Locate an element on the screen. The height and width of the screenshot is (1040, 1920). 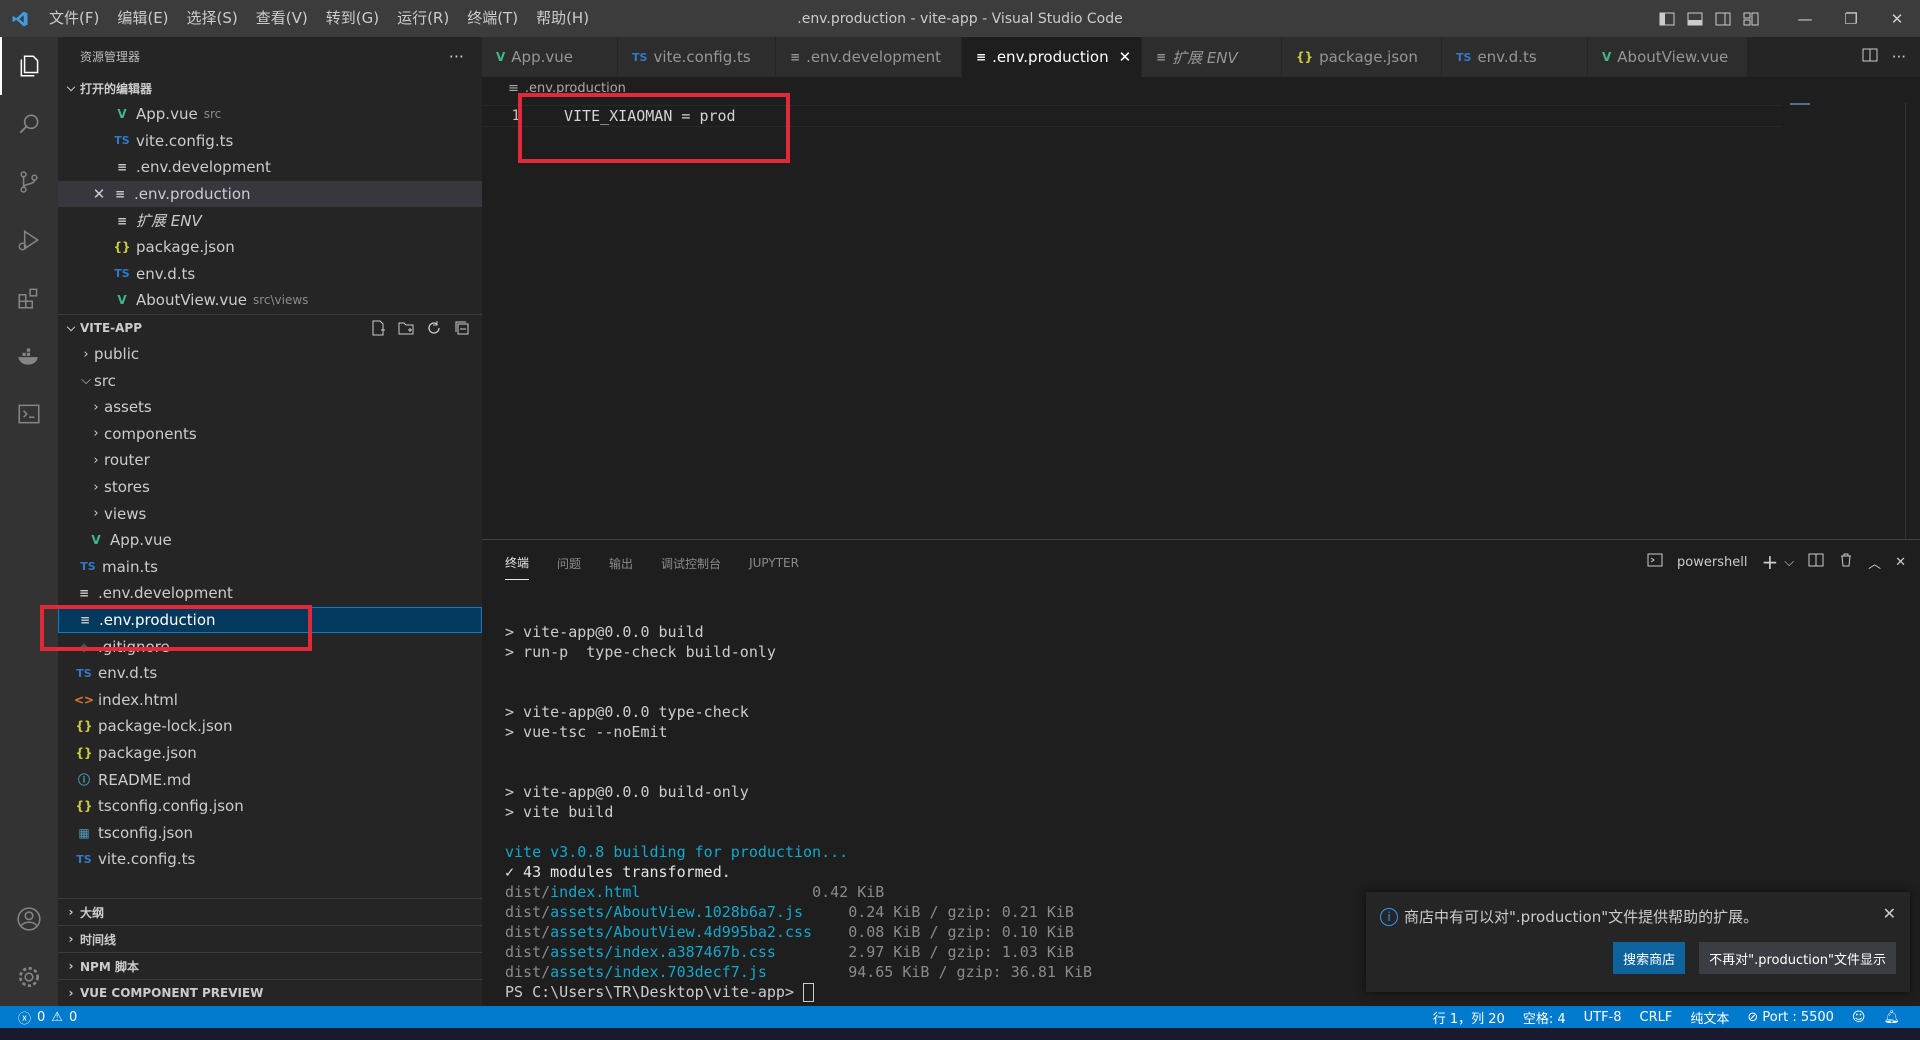
tree-folder: › public is located at coordinates (270, 354).